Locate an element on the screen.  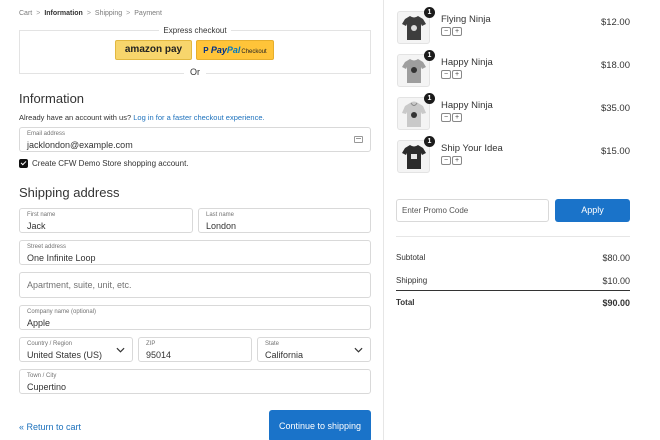
or-text: Or is located at coordinates (195, 72).